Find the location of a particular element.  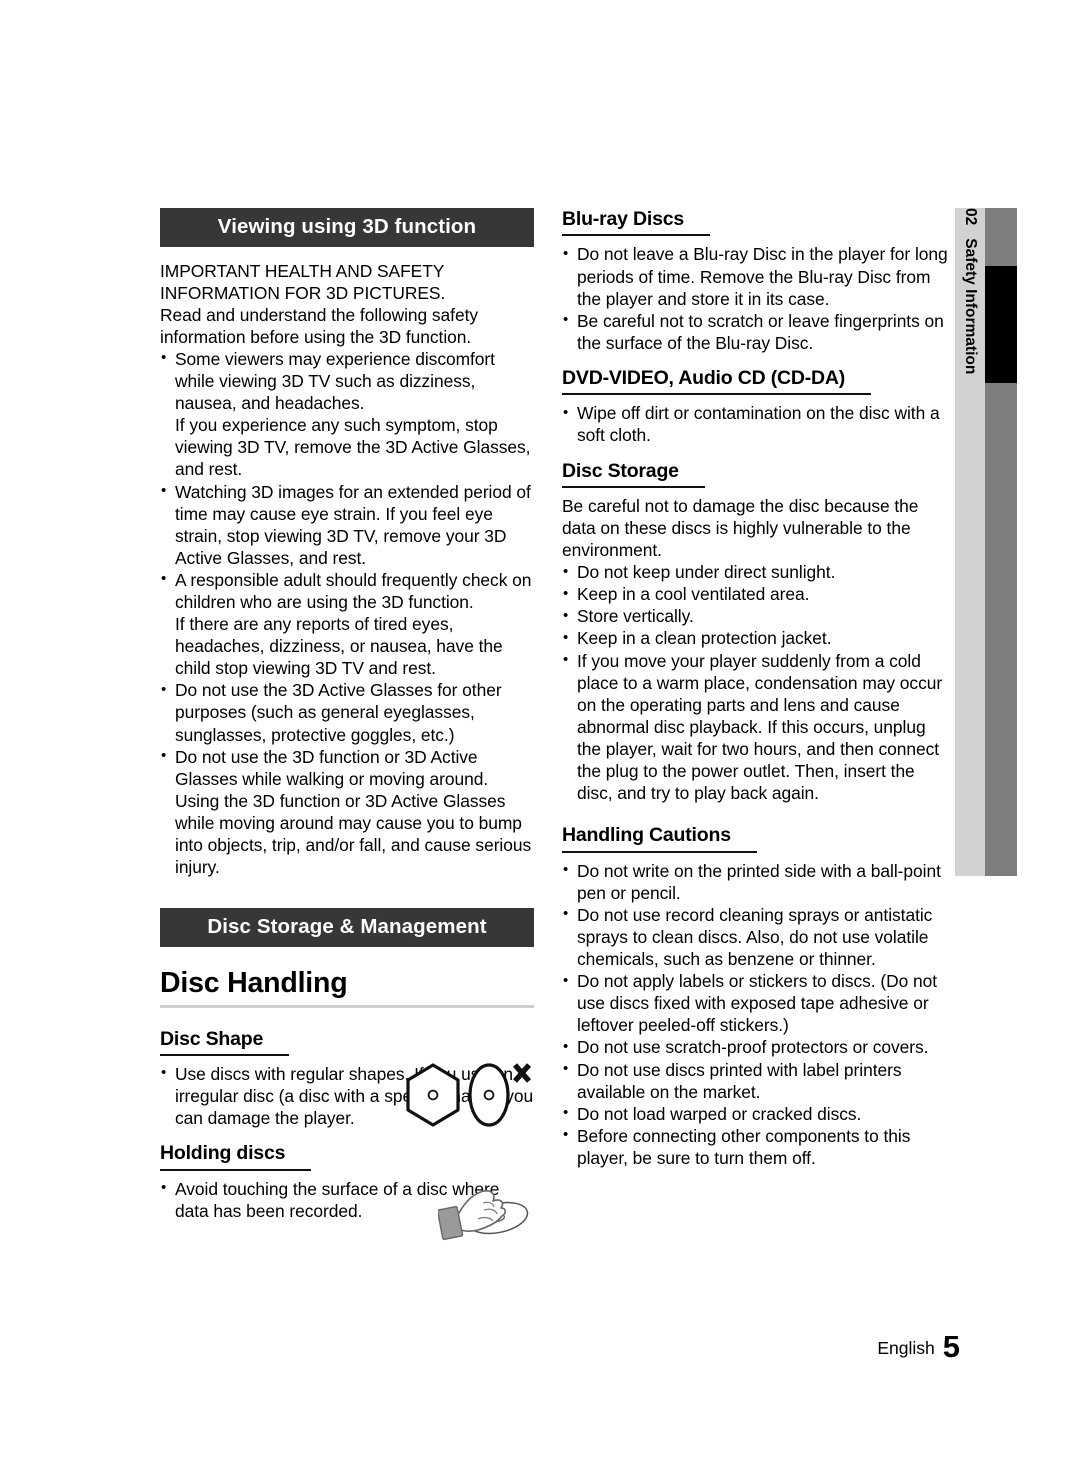

bullet-text: Do not keep under direct sunlight. is located at coordinates (706, 572).